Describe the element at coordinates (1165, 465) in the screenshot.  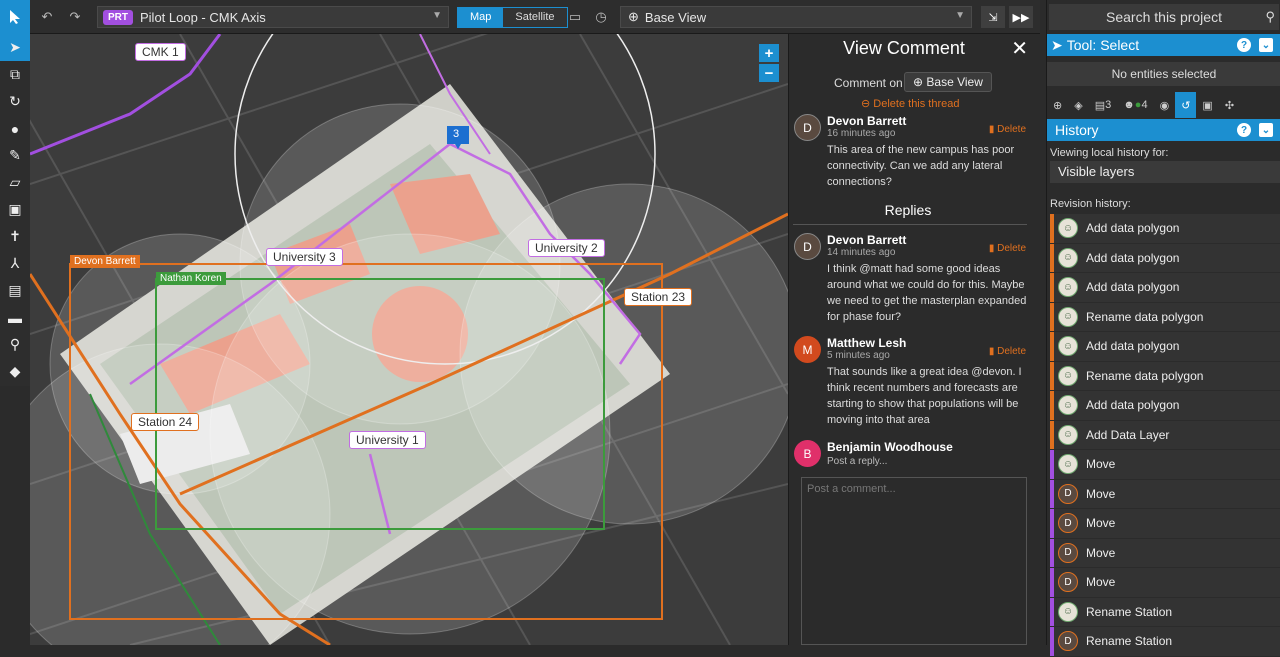
I see `revision-item: ☺ Move` at that location.